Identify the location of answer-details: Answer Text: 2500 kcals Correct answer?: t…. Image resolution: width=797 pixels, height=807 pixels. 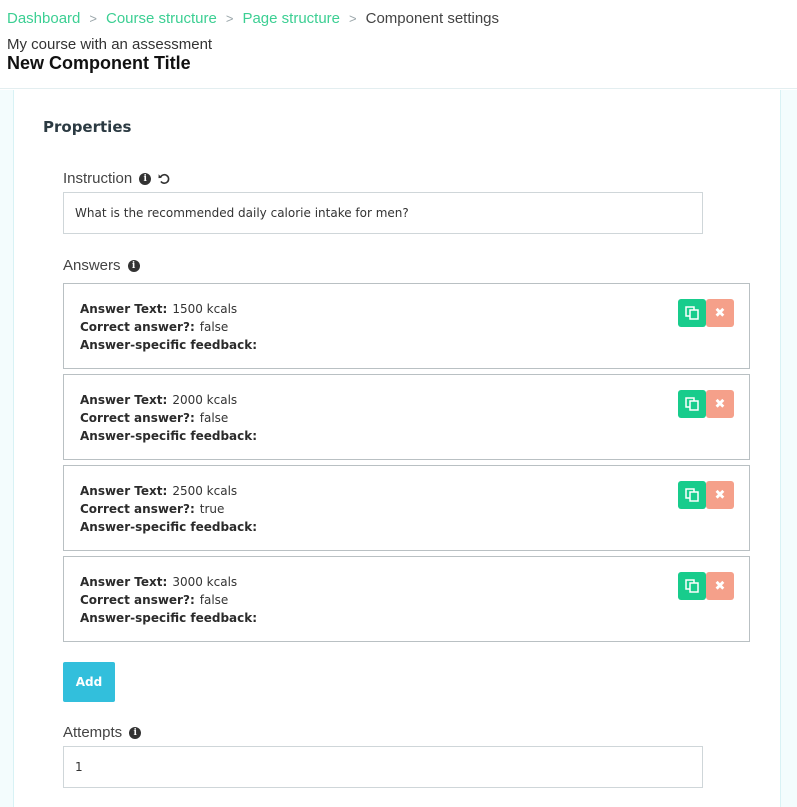
(171, 509).